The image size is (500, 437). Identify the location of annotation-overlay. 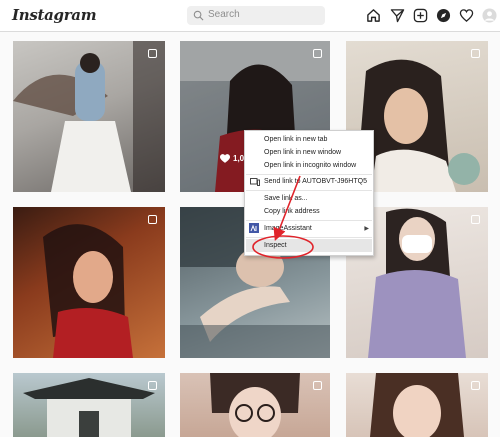
(283, 217).